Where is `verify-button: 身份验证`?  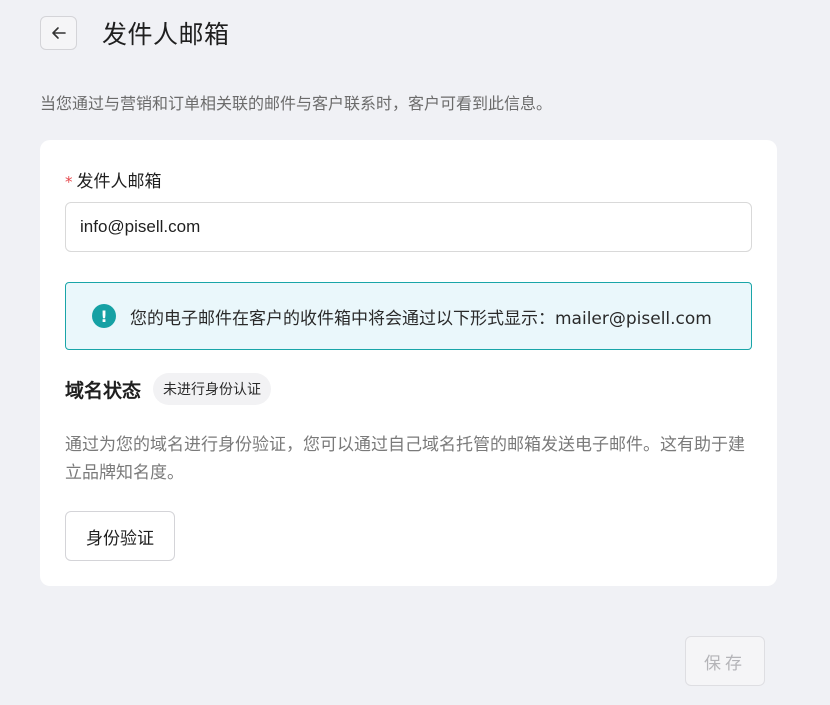 verify-button: 身份验证 is located at coordinates (120, 536).